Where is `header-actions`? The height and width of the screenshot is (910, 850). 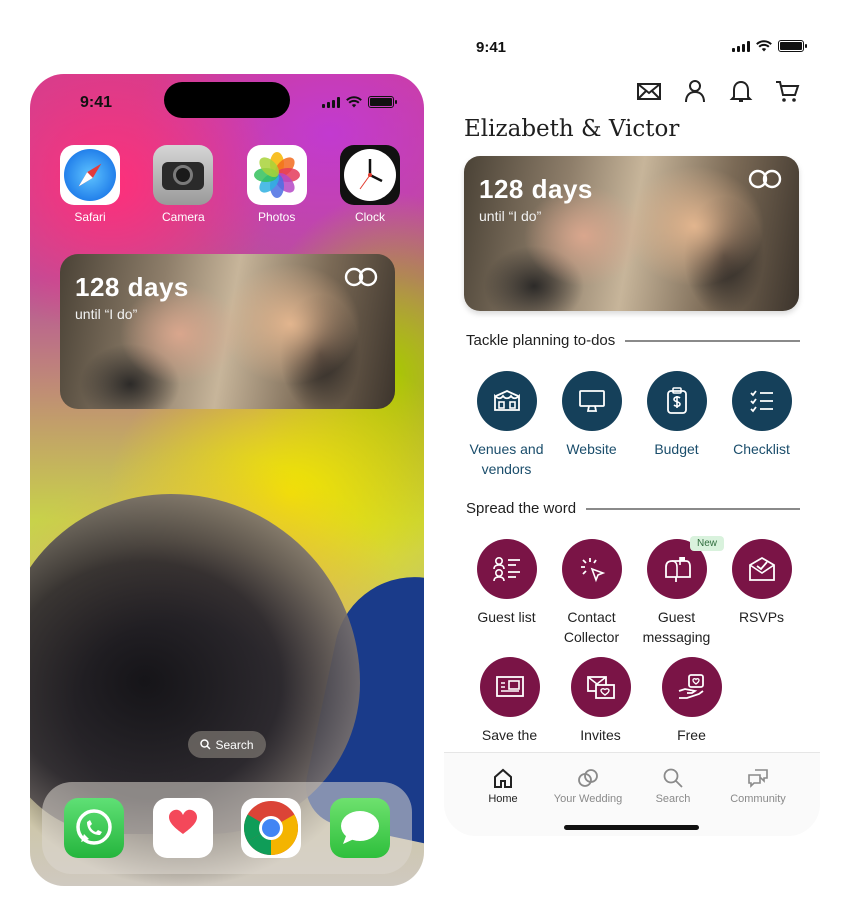 header-actions is located at coordinates (718, 91).